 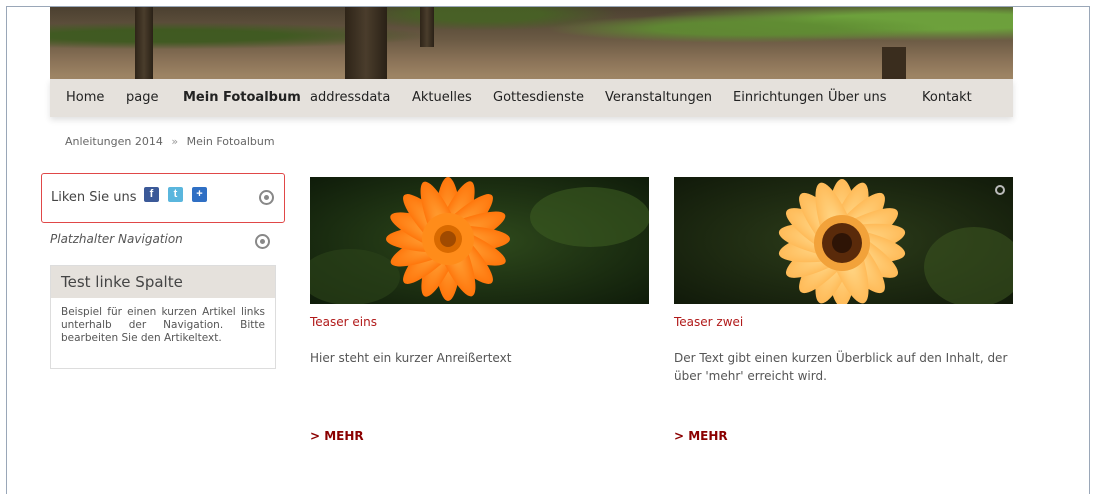 I want to click on like-label: Liken Sie uns, so click(x=94, y=197).